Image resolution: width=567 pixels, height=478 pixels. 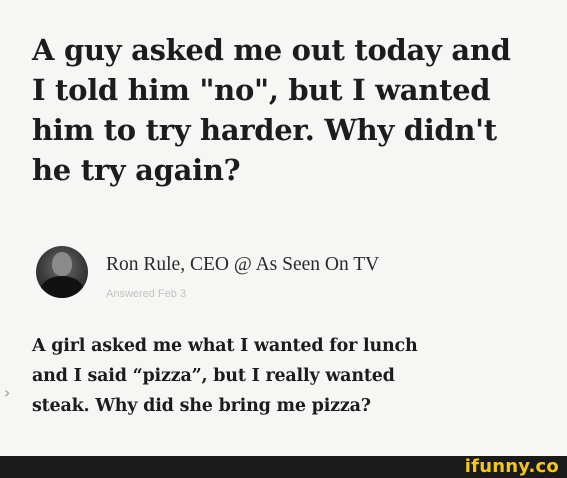 I want to click on question-line: I told him "no", but I wanted, so click(x=261, y=90).